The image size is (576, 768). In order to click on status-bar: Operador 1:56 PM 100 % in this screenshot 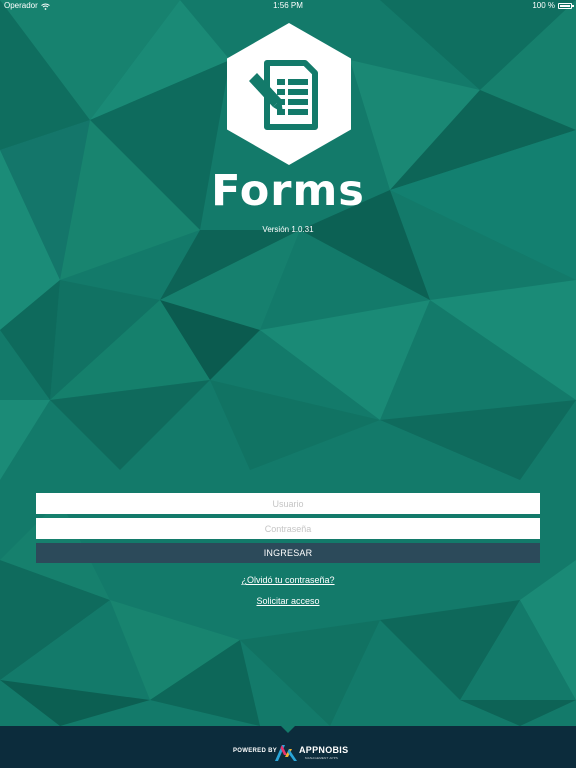, I will do `click(288, 6)`.